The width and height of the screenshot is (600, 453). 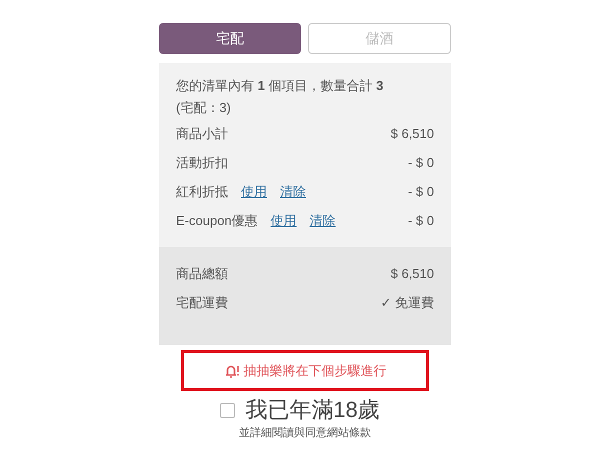 What do you see at coordinates (280, 86) in the screenshot?
I see `item-count-text: 您的清單內有 1 個項目，數量合計 3` at bounding box center [280, 86].